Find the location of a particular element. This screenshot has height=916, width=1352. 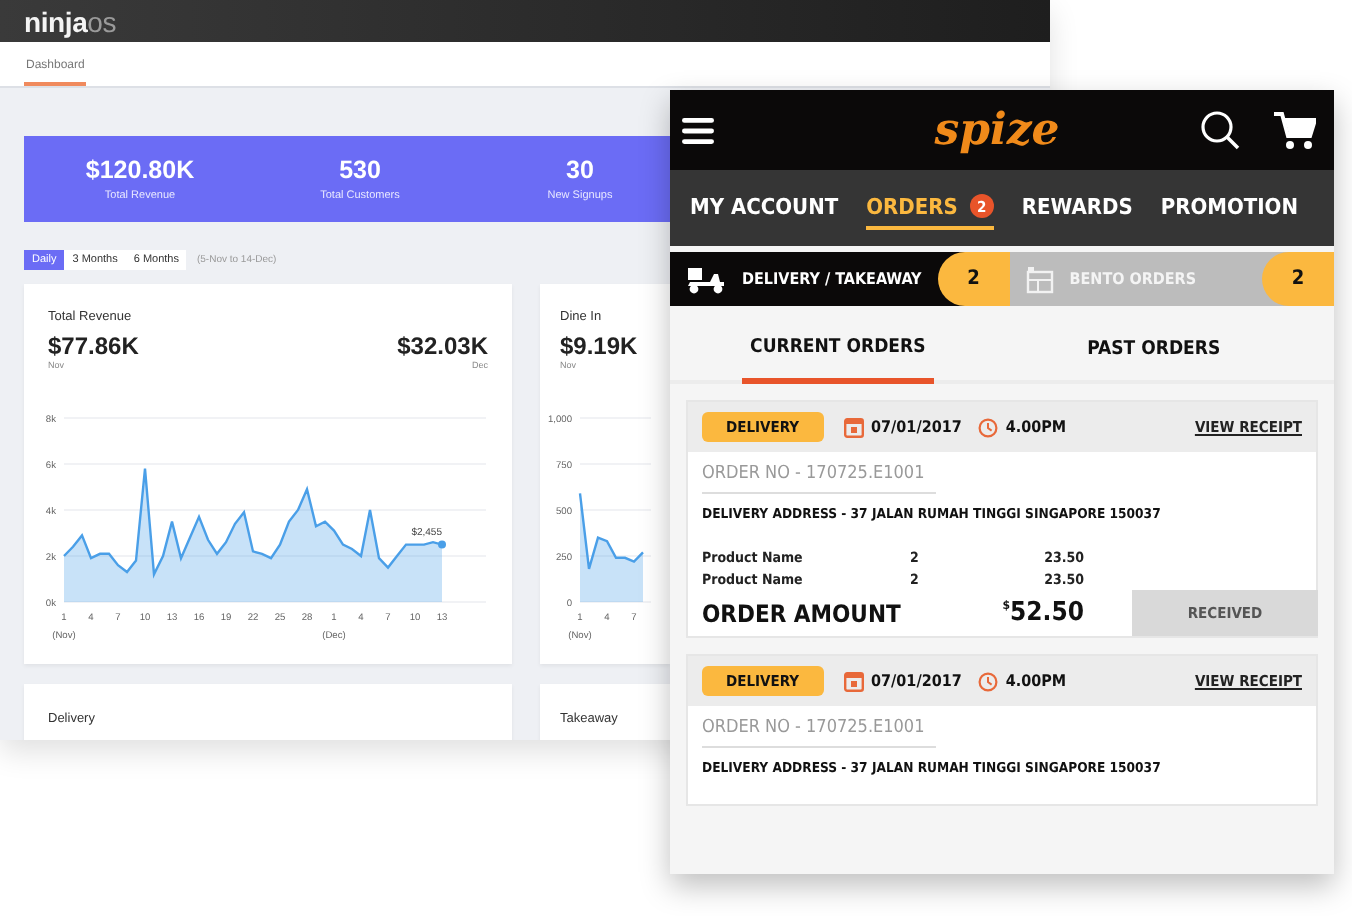

stat-value: $120.80K is located at coordinates (140, 170).